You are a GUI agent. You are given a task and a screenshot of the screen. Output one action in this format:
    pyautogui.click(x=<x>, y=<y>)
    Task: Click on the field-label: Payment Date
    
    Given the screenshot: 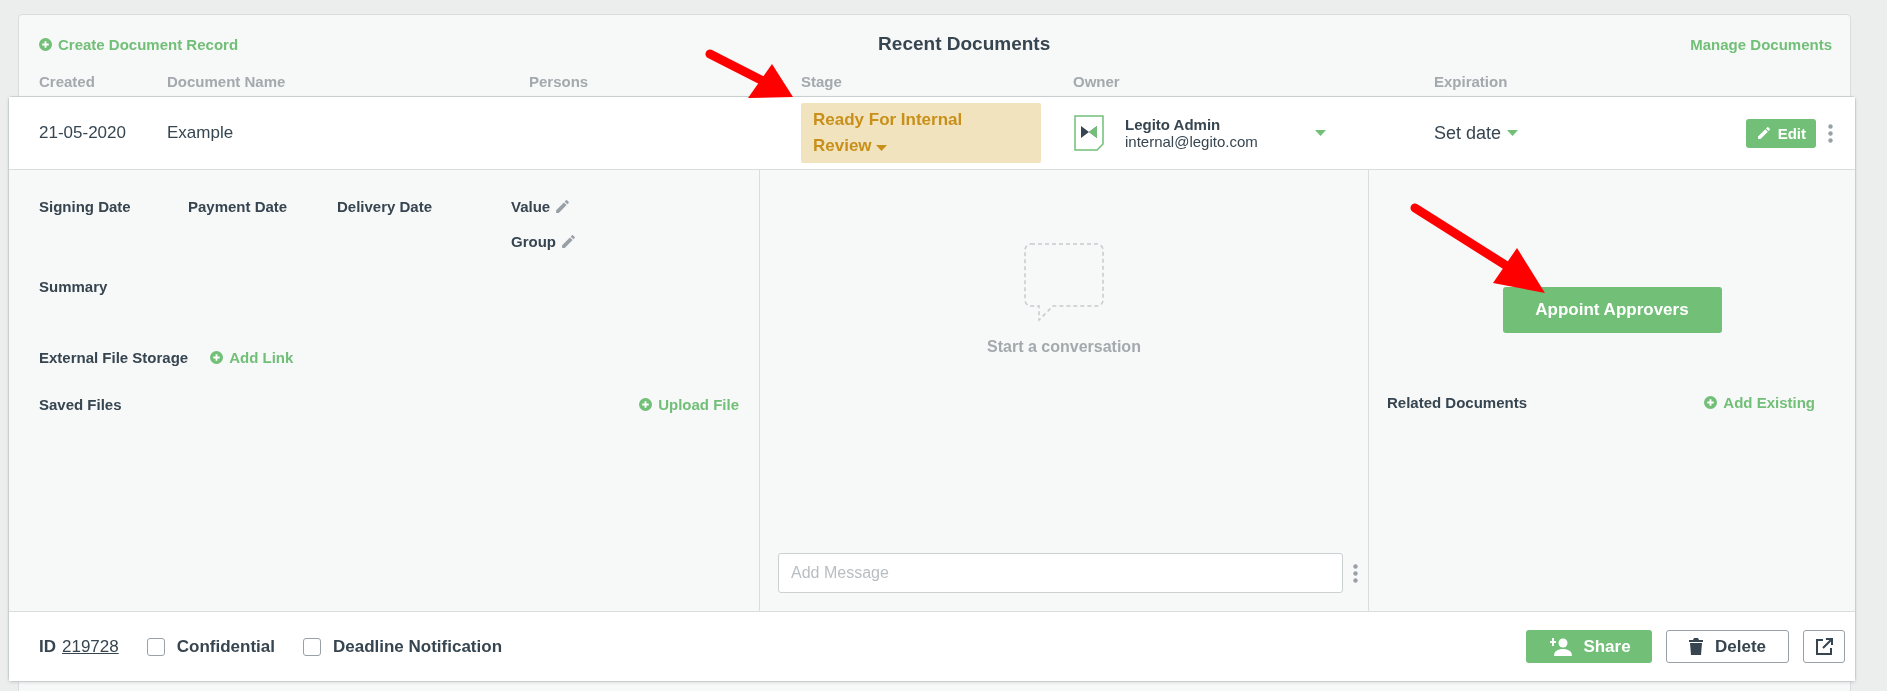 What is the action you would take?
    pyautogui.click(x=238, y=206)
    